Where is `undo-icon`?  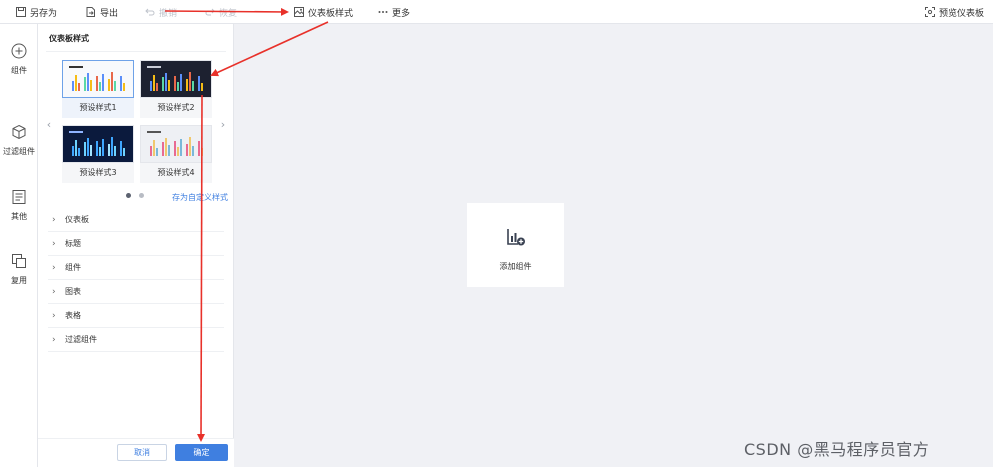
undo-icon is located at coordinates (150, 12).